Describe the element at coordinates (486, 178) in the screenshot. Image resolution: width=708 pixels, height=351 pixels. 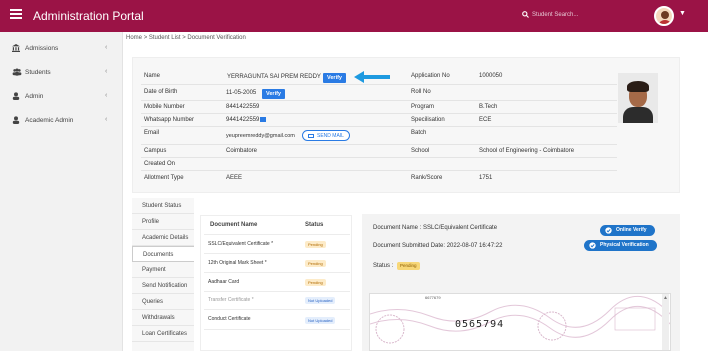
I see `rank-value: 1751` at that location.